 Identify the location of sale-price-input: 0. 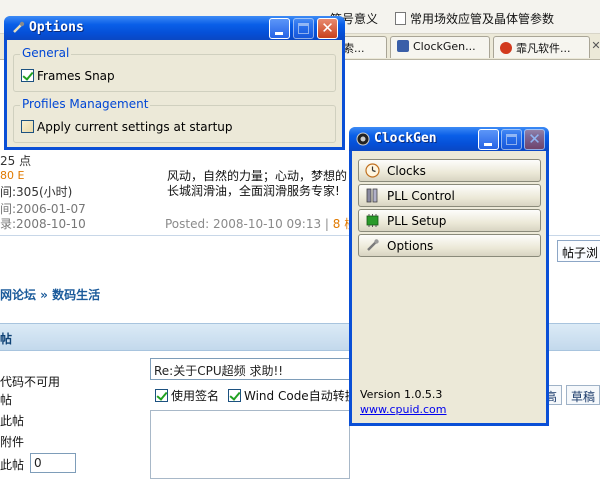
(53, 463).